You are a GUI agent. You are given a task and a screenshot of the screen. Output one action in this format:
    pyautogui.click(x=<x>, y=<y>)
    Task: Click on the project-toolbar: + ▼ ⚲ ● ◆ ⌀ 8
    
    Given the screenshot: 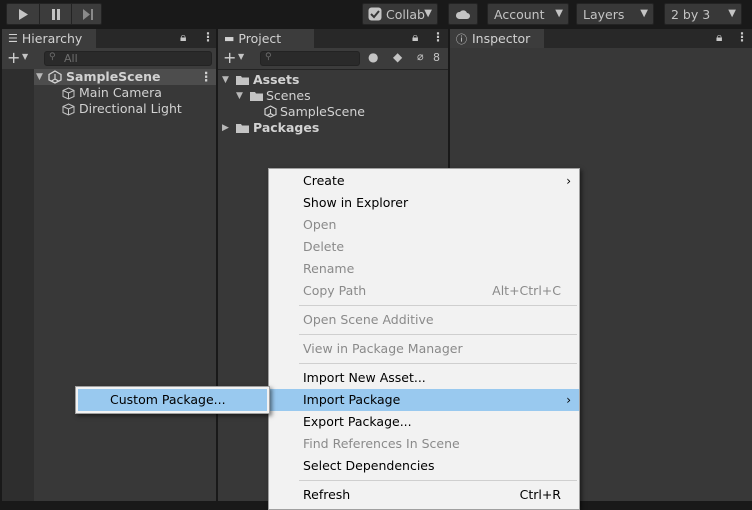 What is the action you would take?
    pyautogui.click(x=333, y=59)
    